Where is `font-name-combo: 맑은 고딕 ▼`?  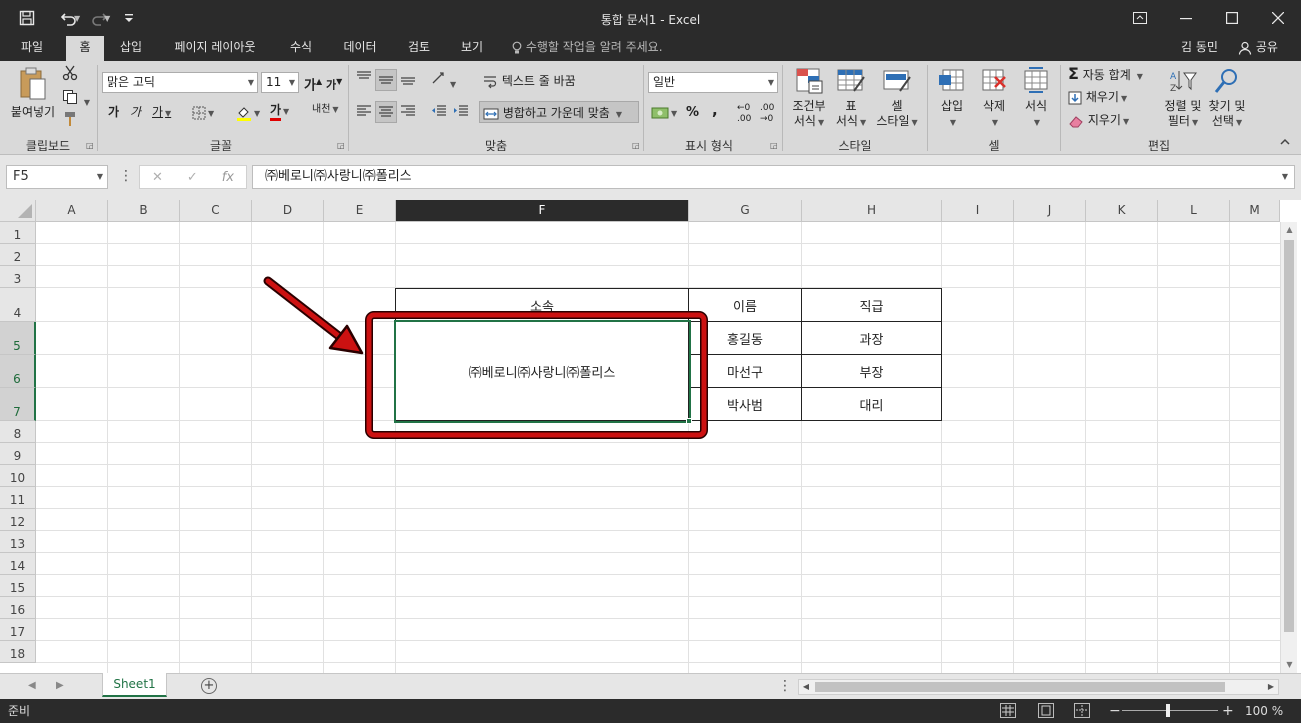 font-name-combo: 맑은 고딕 ▼ is located at coordinates (180, 82).